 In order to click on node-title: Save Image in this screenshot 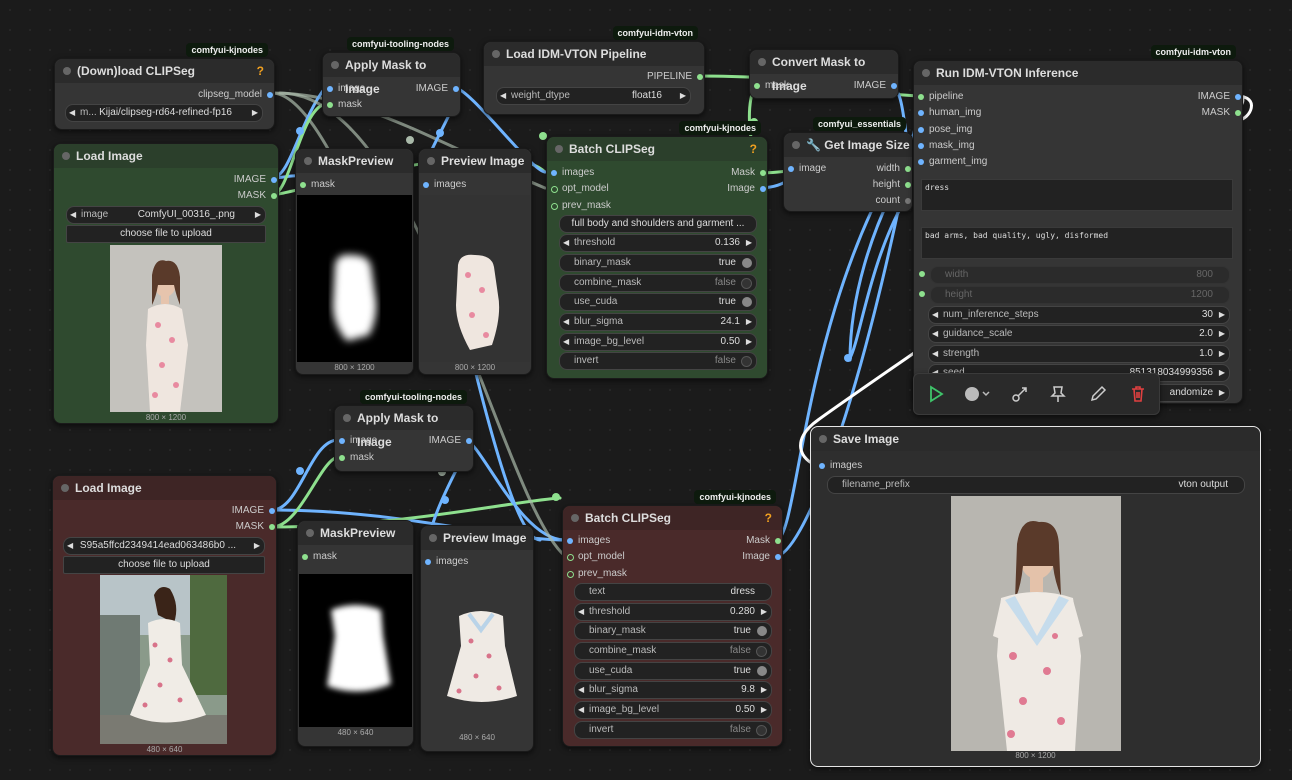, I will do `click(1035, 439)`.